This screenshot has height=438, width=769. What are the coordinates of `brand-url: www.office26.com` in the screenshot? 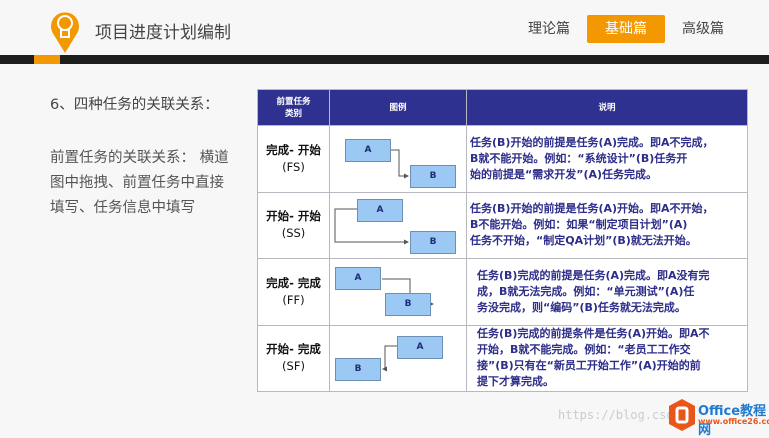 It's located at (733, 421).